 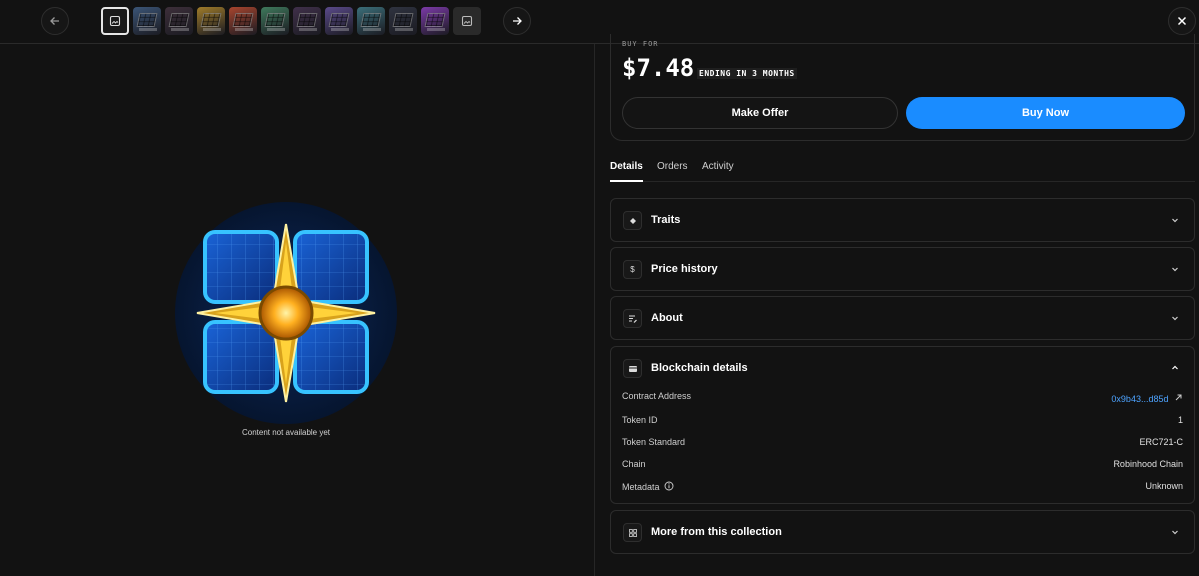 What do you see at coordinates (641, 487) in the screenshot?
I see `metadata-label: Metadata` at bounding box center [641, 487].